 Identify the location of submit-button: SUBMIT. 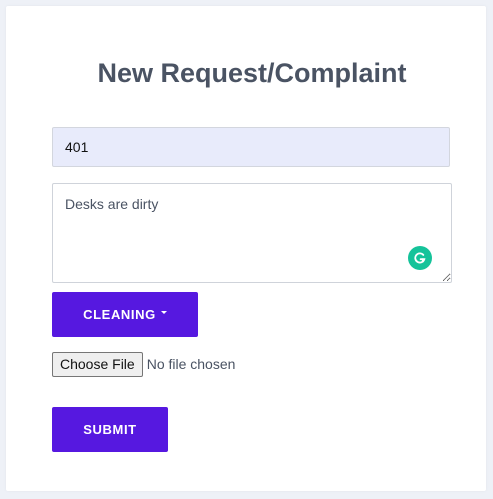
(110, 429).